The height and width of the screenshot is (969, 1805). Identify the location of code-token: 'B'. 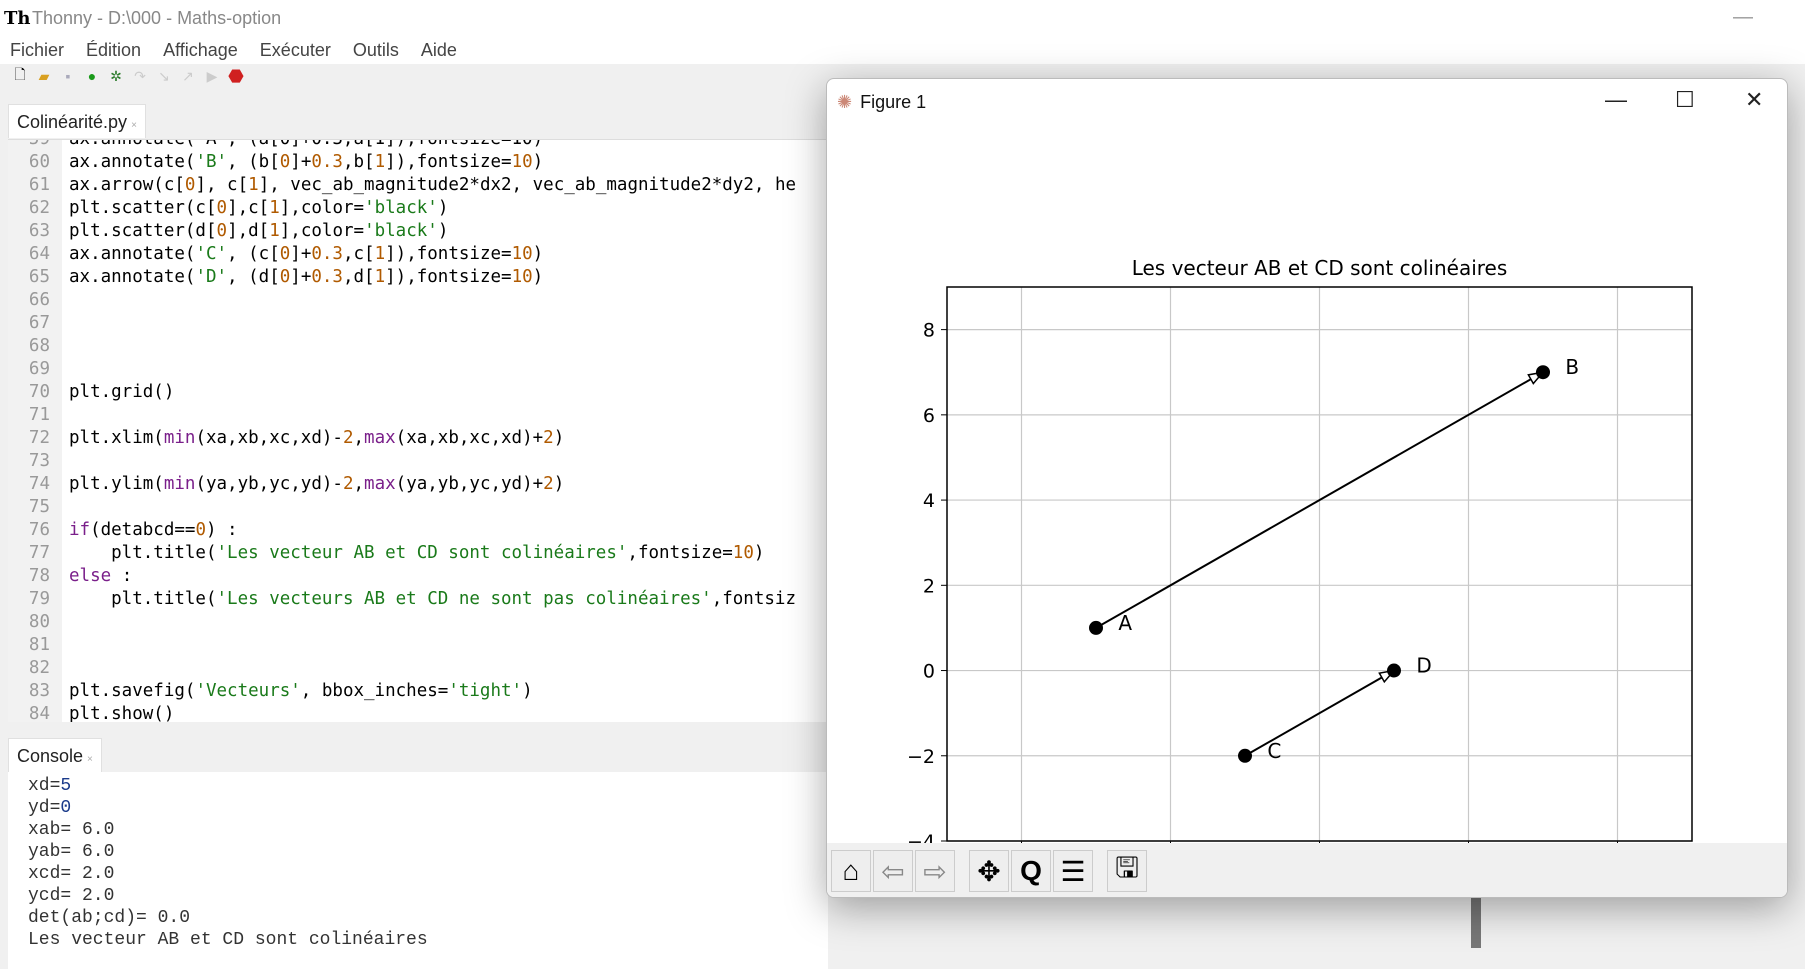
(211, 162).